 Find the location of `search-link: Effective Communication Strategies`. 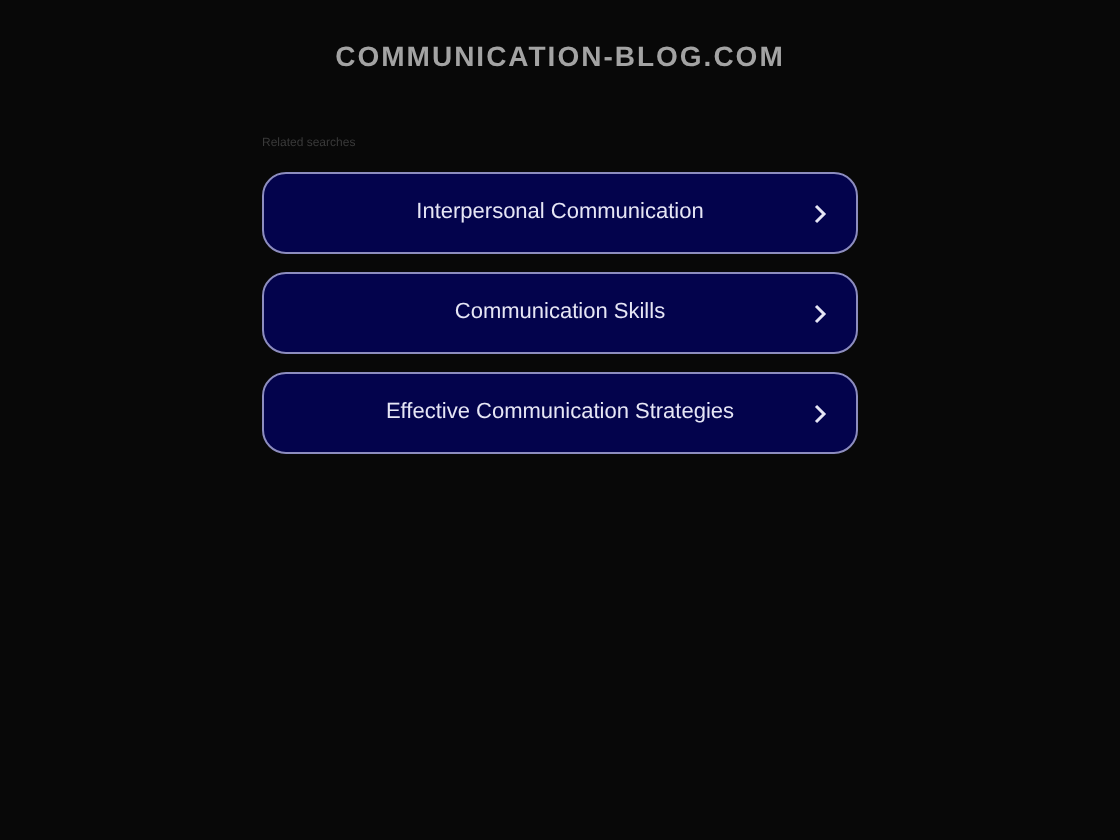

search-link: Effective Communication Strategies is located at coordinates (560, 413).